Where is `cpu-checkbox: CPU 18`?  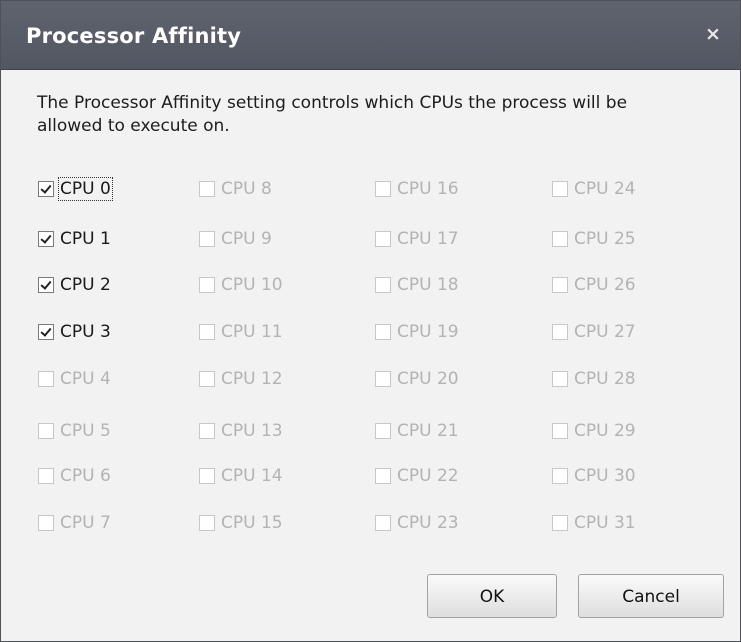
cpu-checkbox: CPU 18 is located at coordinates (417, 285).